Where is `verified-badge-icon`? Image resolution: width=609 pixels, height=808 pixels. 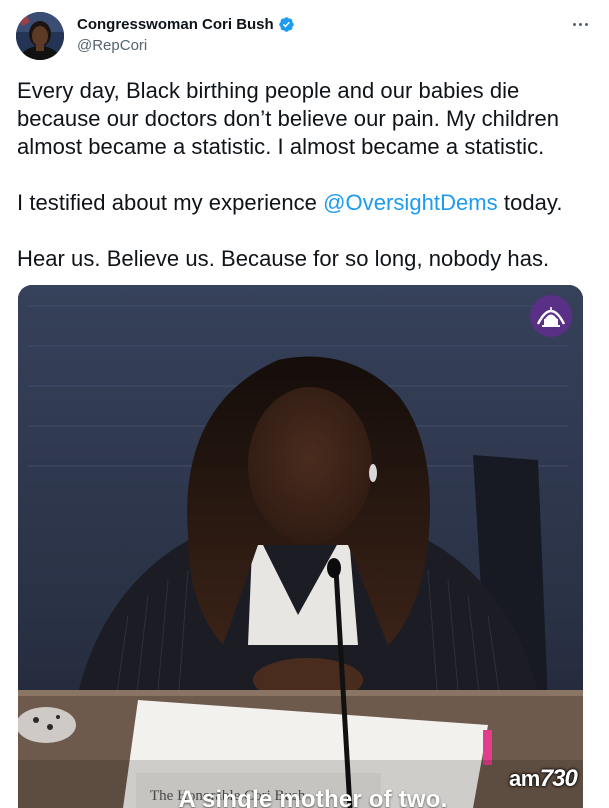 verified-badge-icon is located at coordinates (286, 24).